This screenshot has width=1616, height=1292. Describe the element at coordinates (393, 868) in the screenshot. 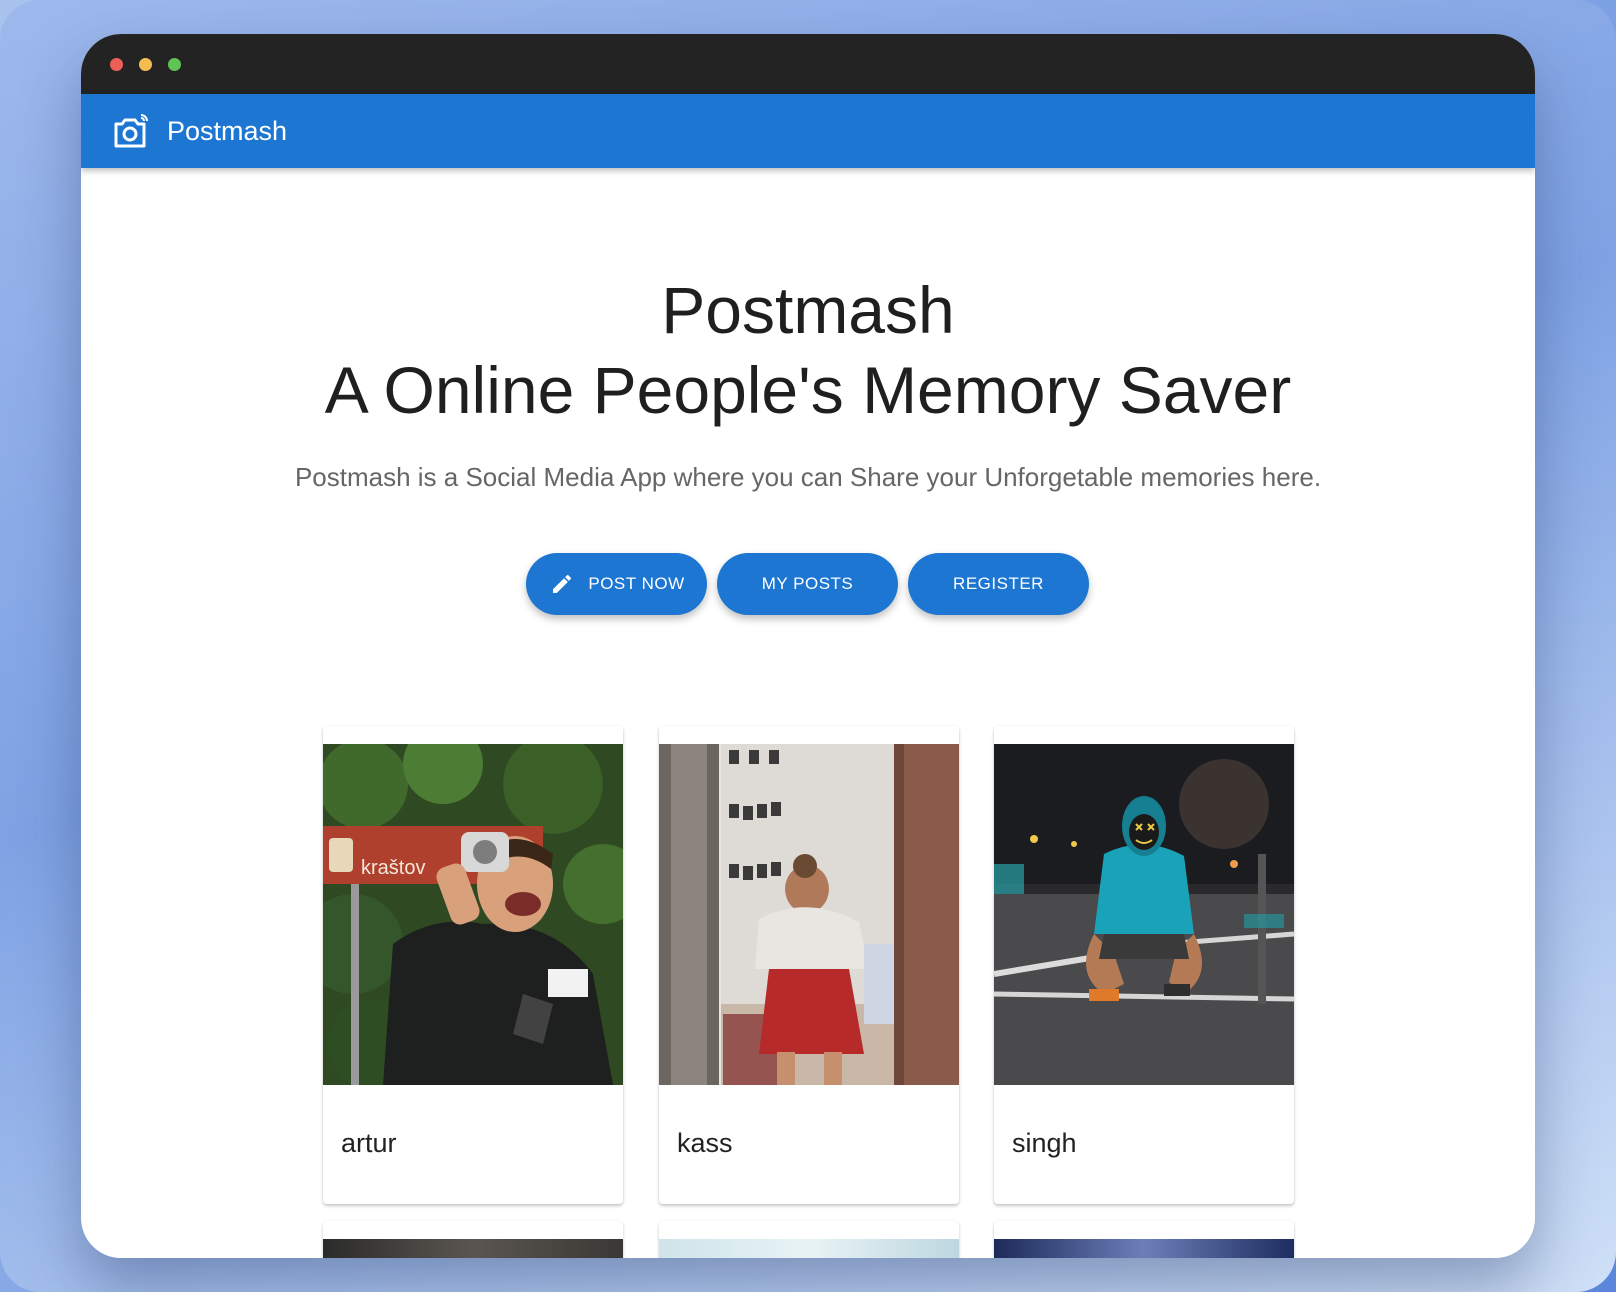

I see `svg-text: kraštov` at that location.